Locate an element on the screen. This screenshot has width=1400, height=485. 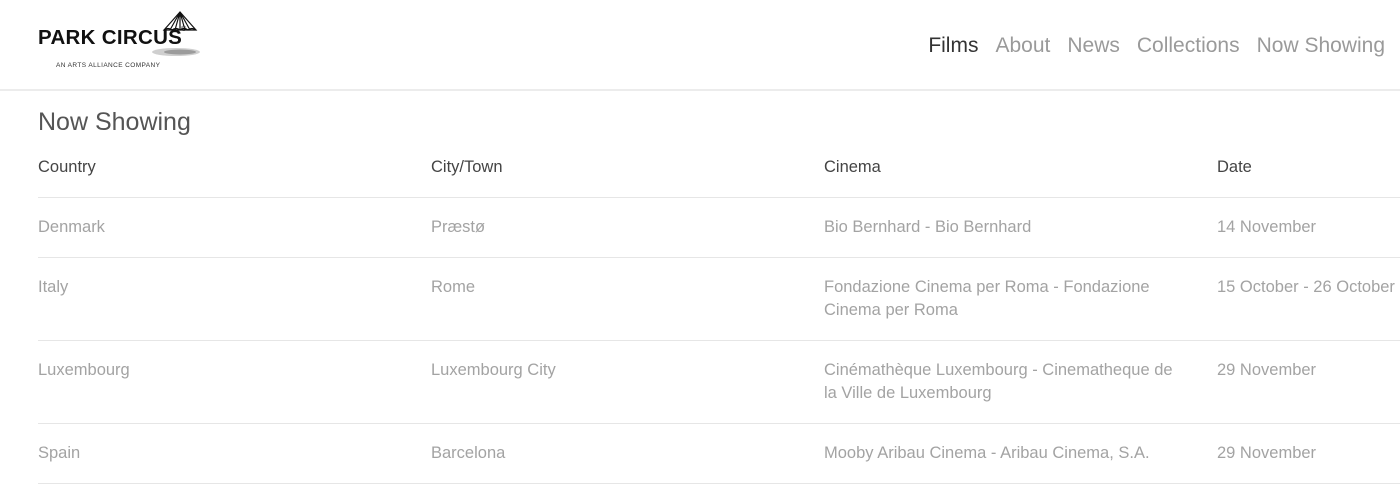
cell-city: Rome is located at coordinates (453, 287).